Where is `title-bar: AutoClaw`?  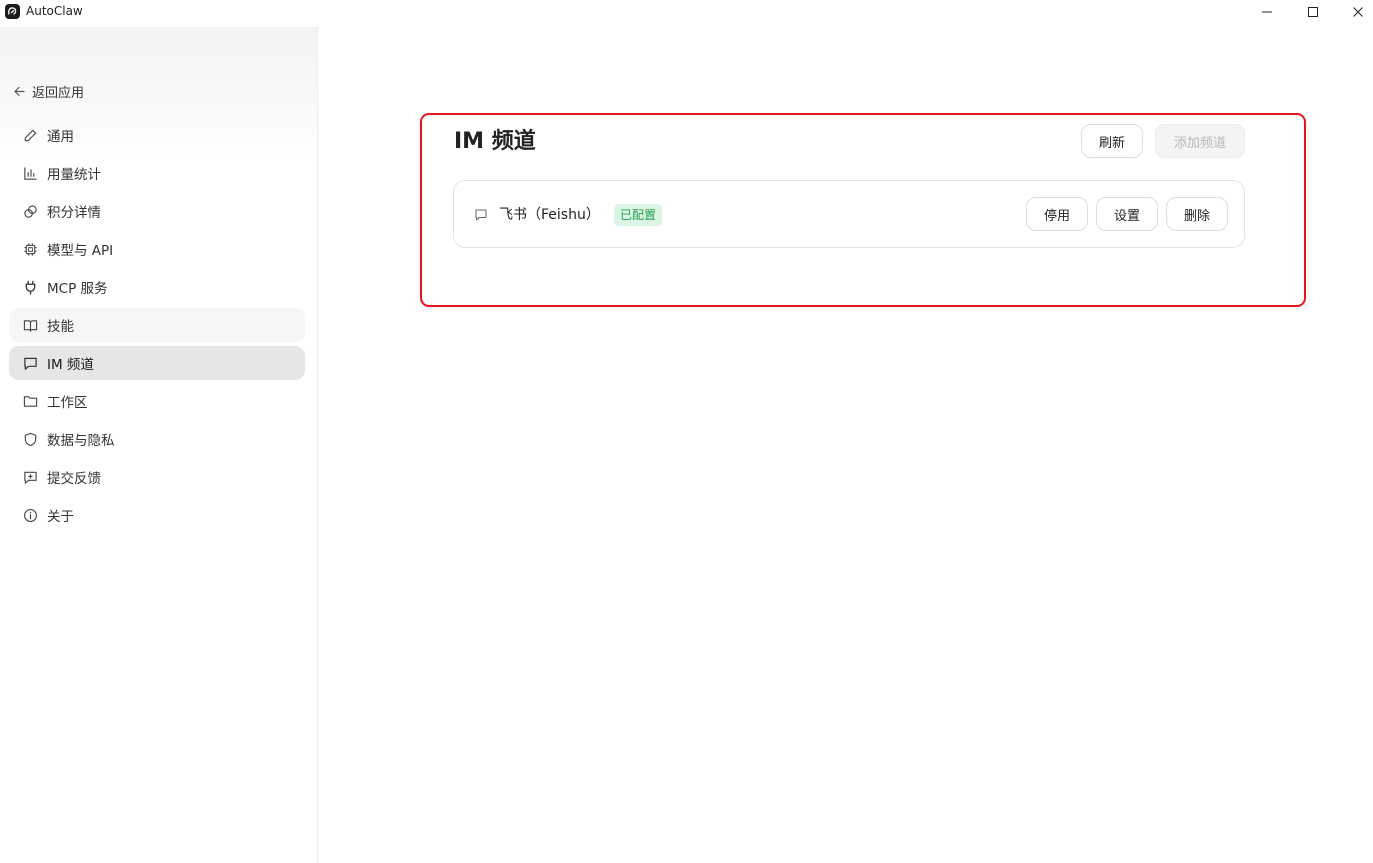
title-bar: AutoClaw is located at coordinates (686, 12).